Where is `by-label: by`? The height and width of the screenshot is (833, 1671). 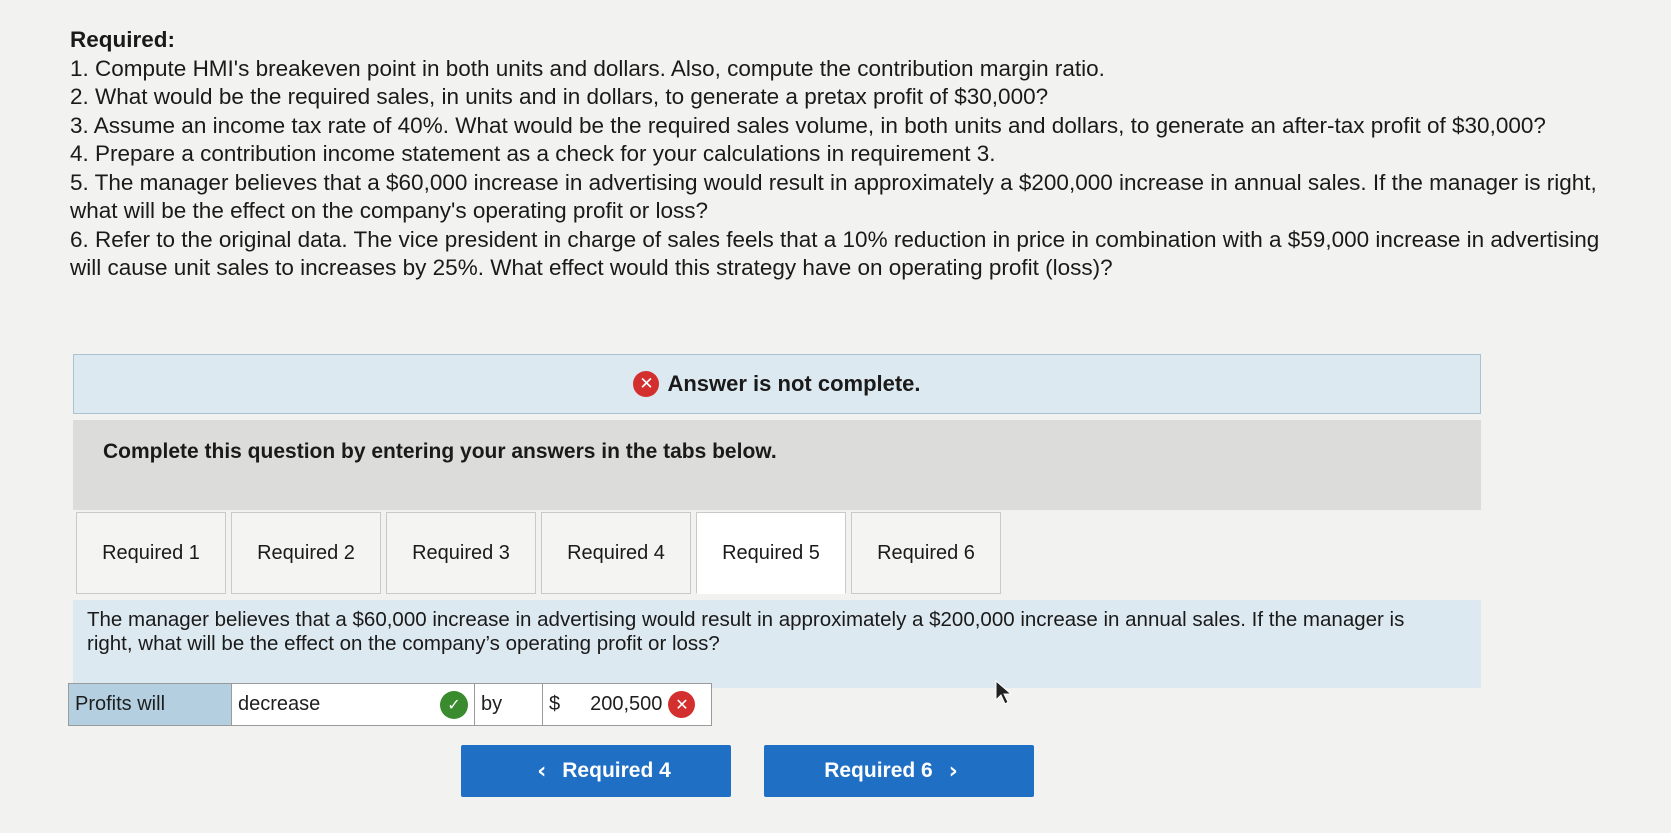 by-label: by is located at coordinates (509, 704).